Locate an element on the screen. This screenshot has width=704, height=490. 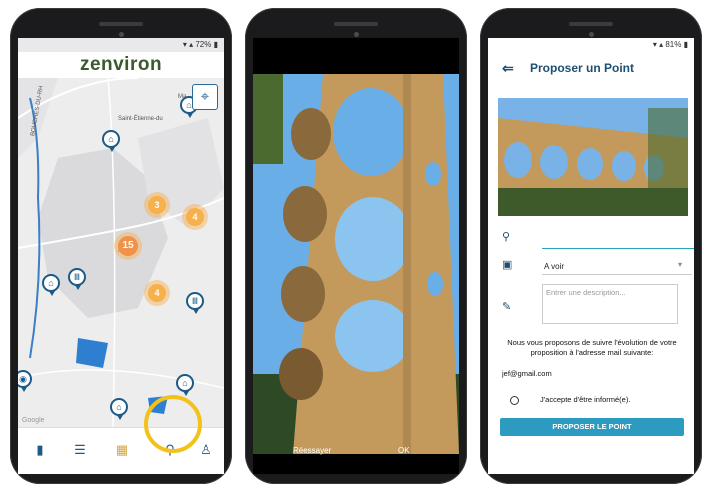
edit-icon: ✎ is located at coordinates (507, 307).